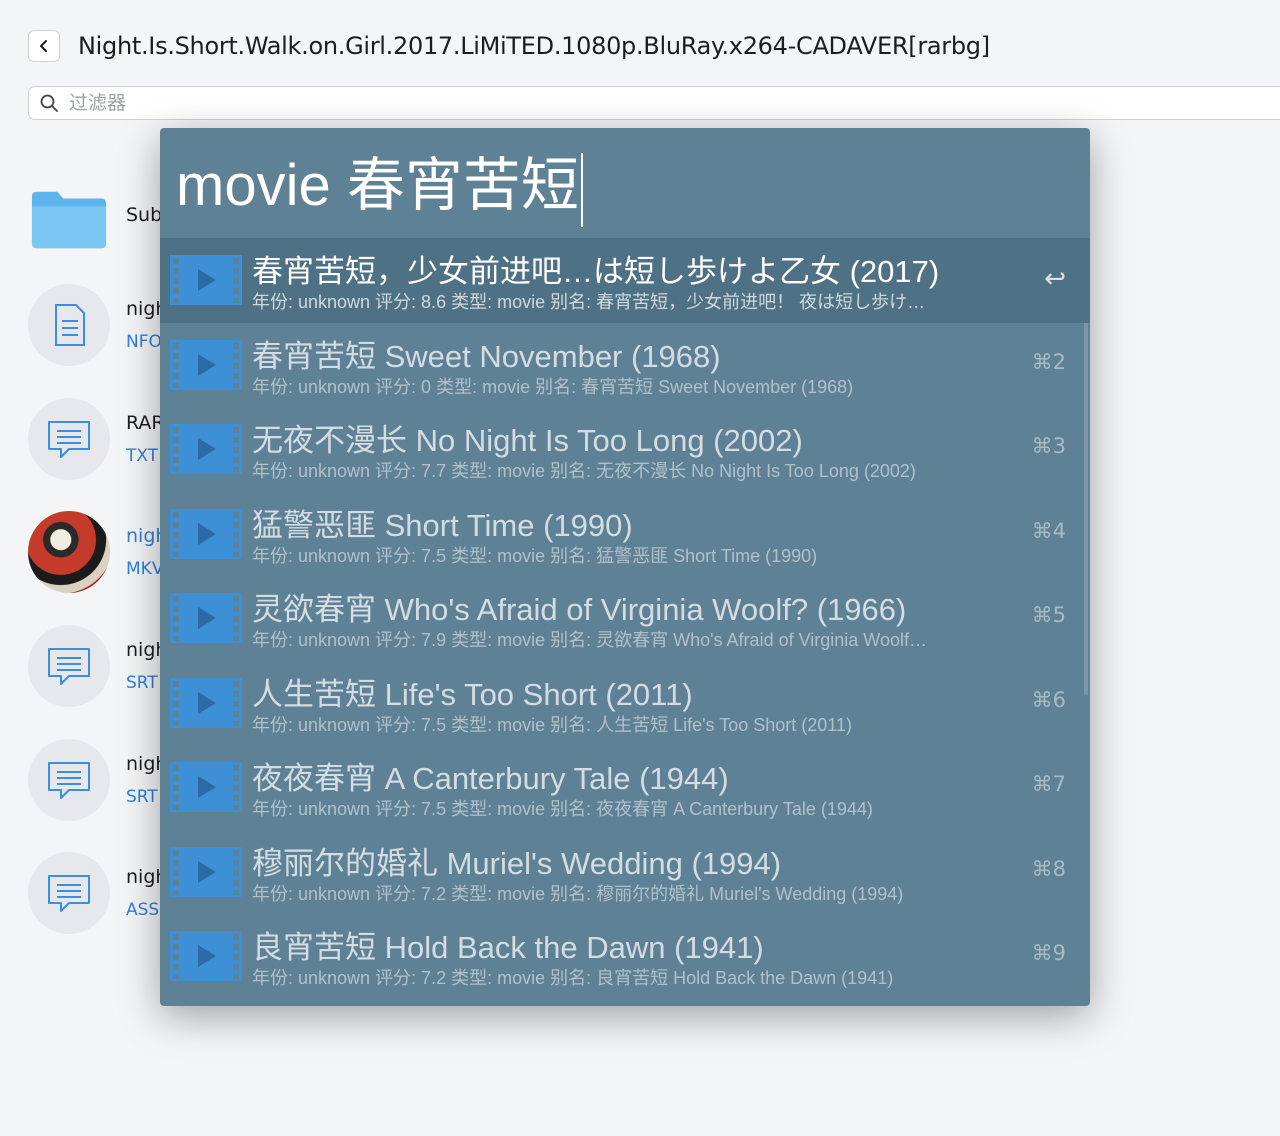  What do you see at coordinates (1055, 279) in the screenshot?
I see `return-key-icon: ↩` at bounding box center [1055, 279].